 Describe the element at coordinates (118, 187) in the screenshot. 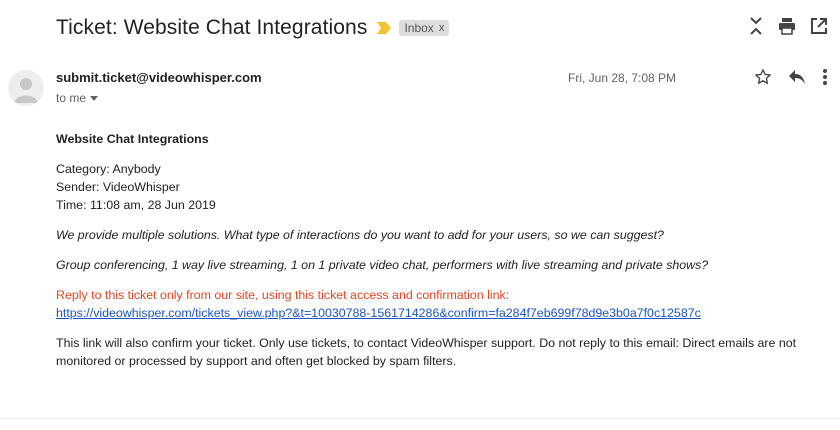

I see `body-sender: Sender: VideoWhisper` at that location.